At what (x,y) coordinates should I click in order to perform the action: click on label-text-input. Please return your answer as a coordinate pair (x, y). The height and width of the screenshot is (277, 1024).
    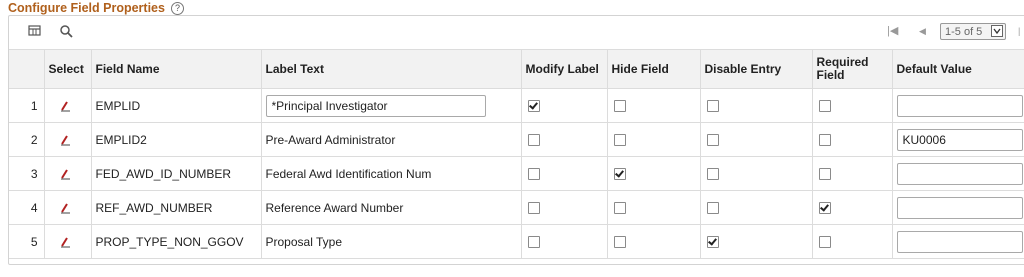
    Looking at the image, I should click on (375, 105).